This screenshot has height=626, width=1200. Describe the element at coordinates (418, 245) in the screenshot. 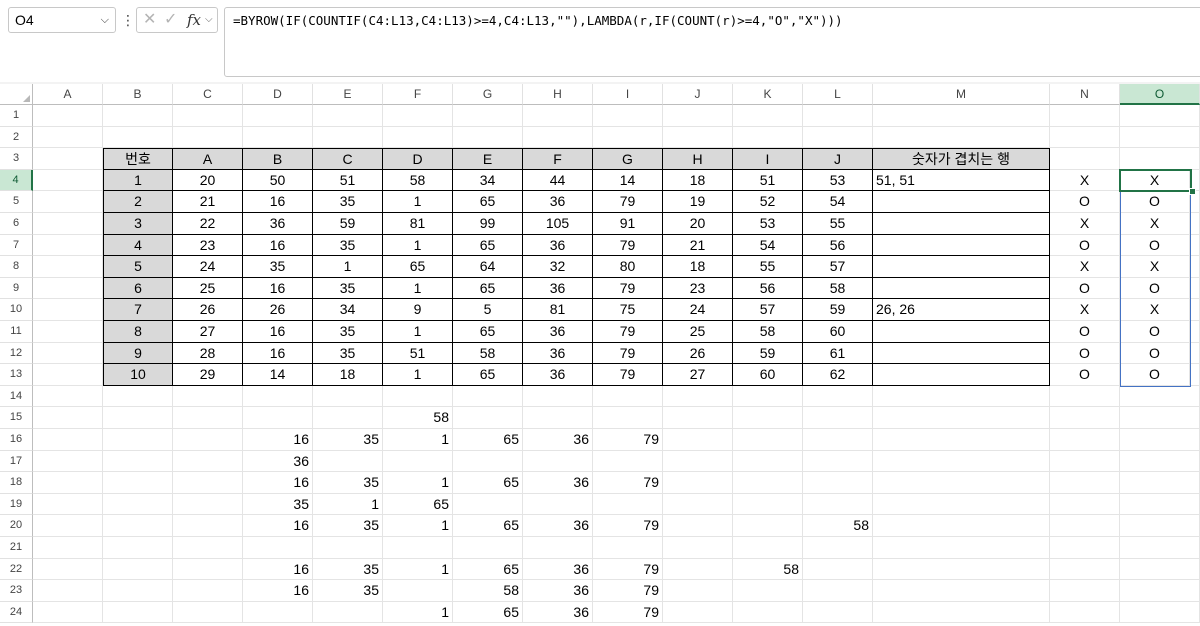

I see `table-cell: 1` at that location.